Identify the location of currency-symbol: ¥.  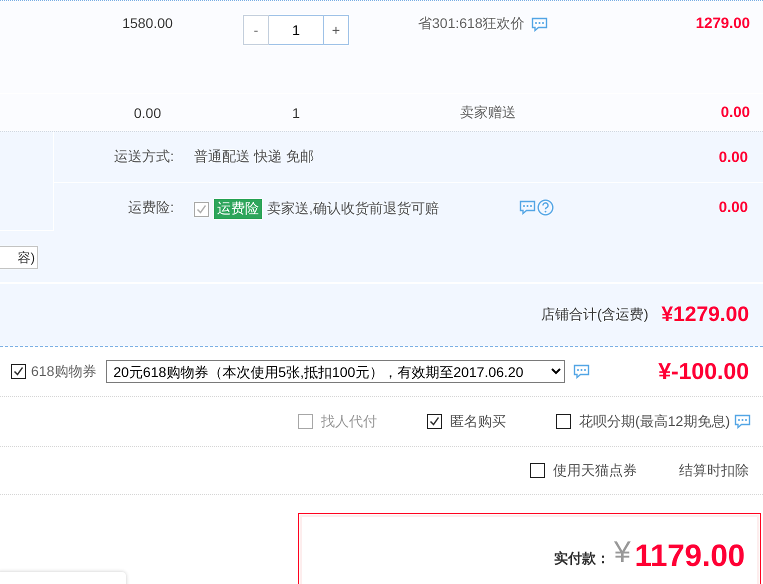
(622, 553).